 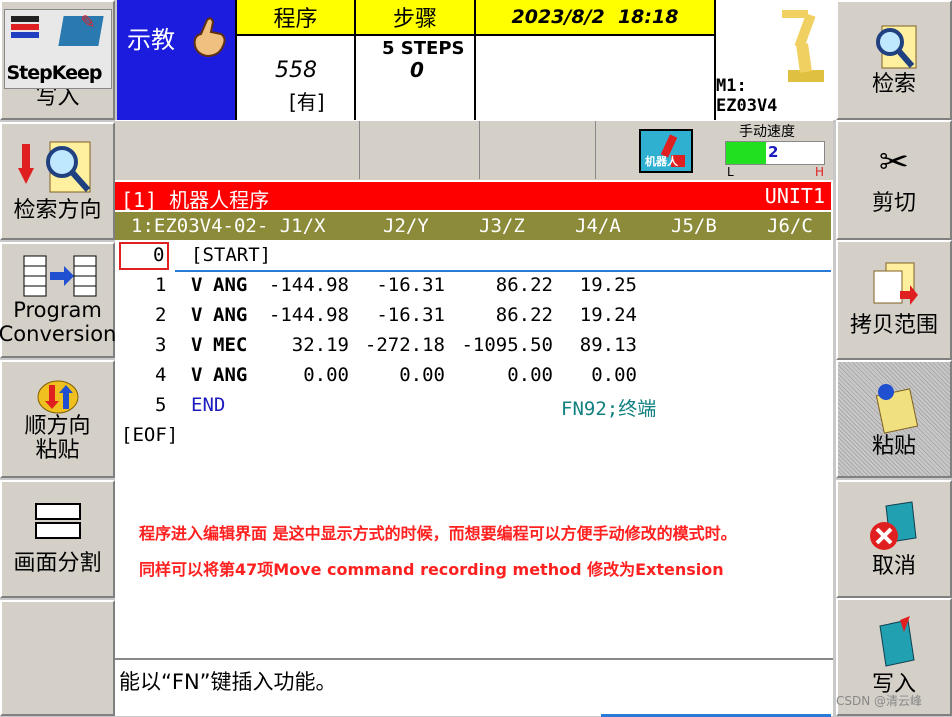 What do you see at coordinates (473, 197) in the screenshot?
I see `program-title-bar: [1] 机器人程序 UNIT1` at bounding box center [473, 197].